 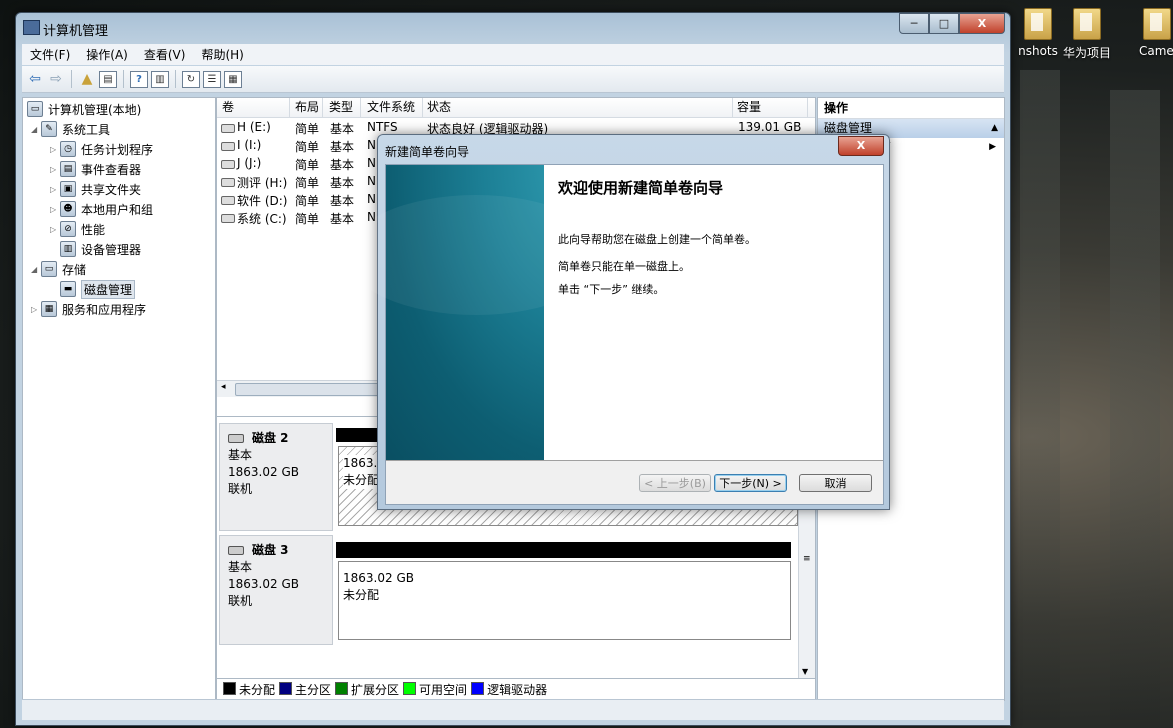 I want to click on tree-item-storage: ◢ ▭ 存储, so click(x=58, y=269).